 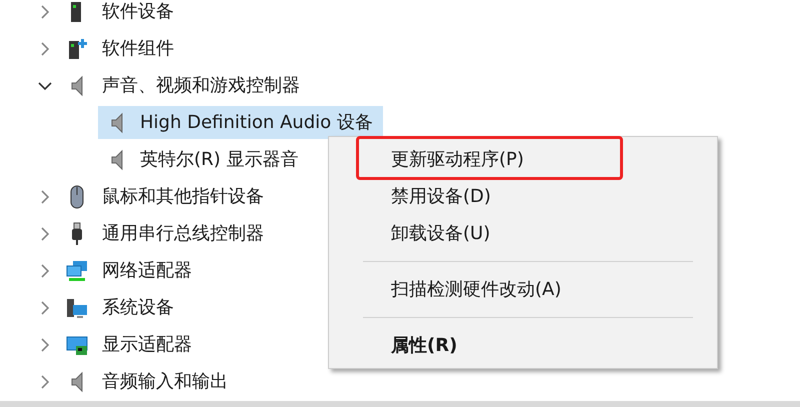 I want to click on tree-item-label: 显示适配器, so click(x=147, y=344).